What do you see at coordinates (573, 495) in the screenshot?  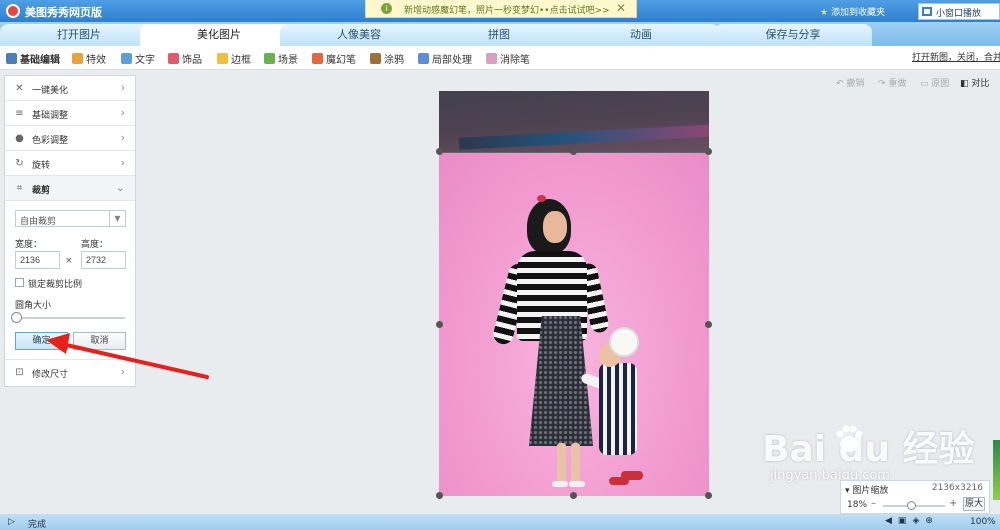 I see `crop-handle-bottom` at bounding box center [573, 495].